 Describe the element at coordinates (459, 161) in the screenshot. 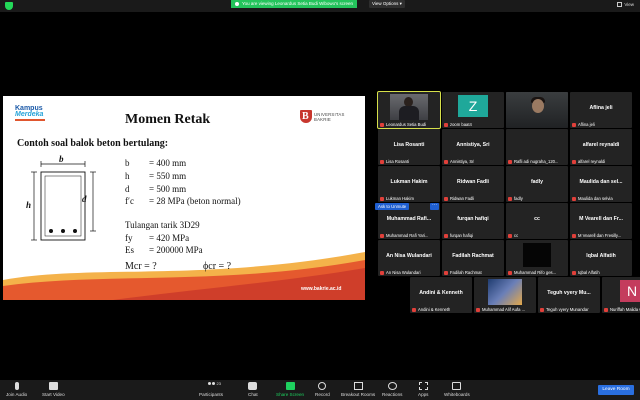

I see `participant-label: Annistiya, Sri` at that location.